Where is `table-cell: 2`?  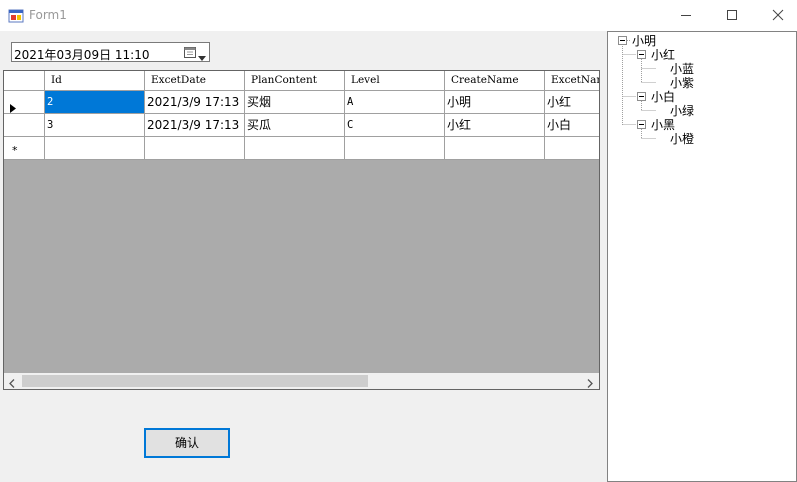
table-cell: 2 is located at coordinates (95, 102).